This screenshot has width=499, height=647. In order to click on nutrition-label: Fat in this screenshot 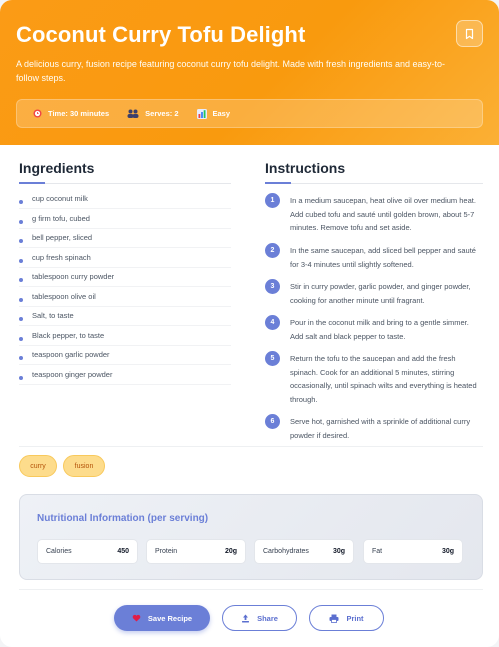, I will do `click(377, 551)`.